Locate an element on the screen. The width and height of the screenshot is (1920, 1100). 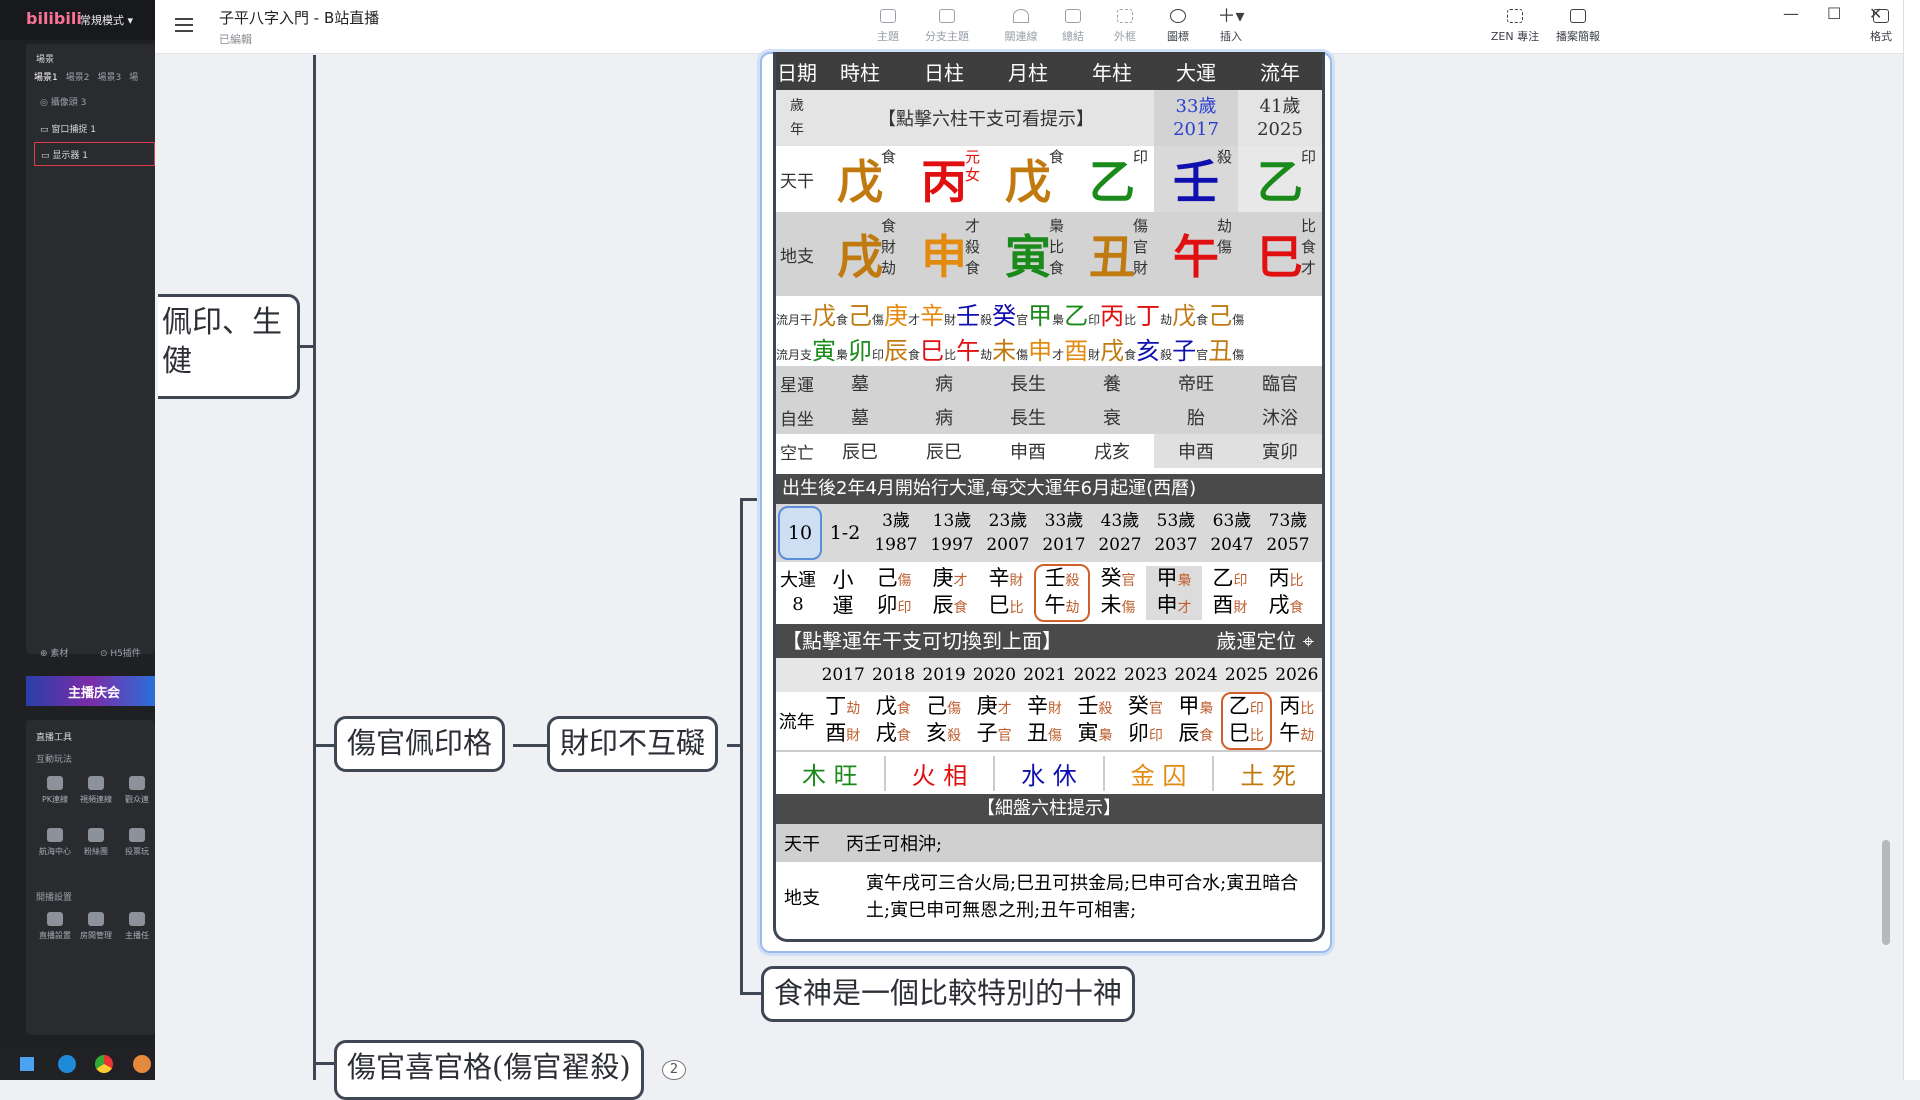
dizhi-cell: 丑傷 官 財 is located at coordinates (1112, 254).